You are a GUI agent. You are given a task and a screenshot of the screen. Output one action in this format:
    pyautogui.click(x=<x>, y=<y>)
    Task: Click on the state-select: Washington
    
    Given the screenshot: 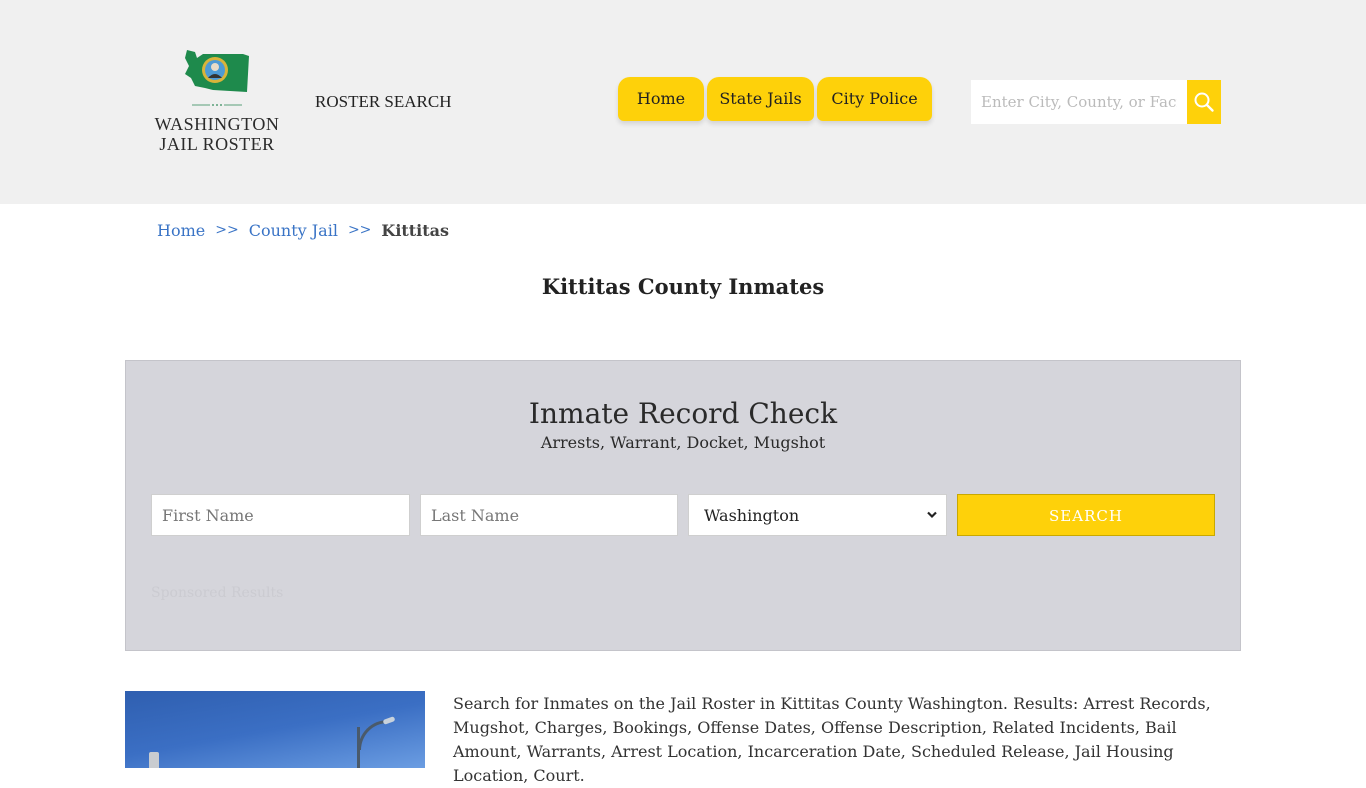 What is the action you would take?
    pyautogui.click(x=817, y=515)
    